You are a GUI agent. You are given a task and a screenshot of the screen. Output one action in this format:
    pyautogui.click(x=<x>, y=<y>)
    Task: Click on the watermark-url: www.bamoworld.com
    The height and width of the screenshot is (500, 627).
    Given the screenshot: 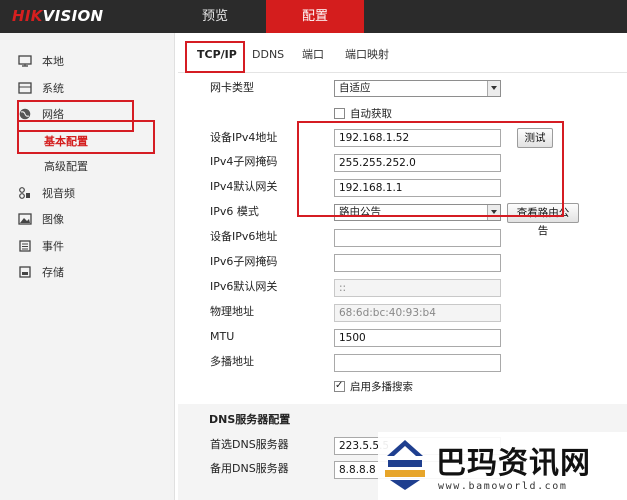 What is the action you would take?
    pyautogui.click(x=503, y=486)
    